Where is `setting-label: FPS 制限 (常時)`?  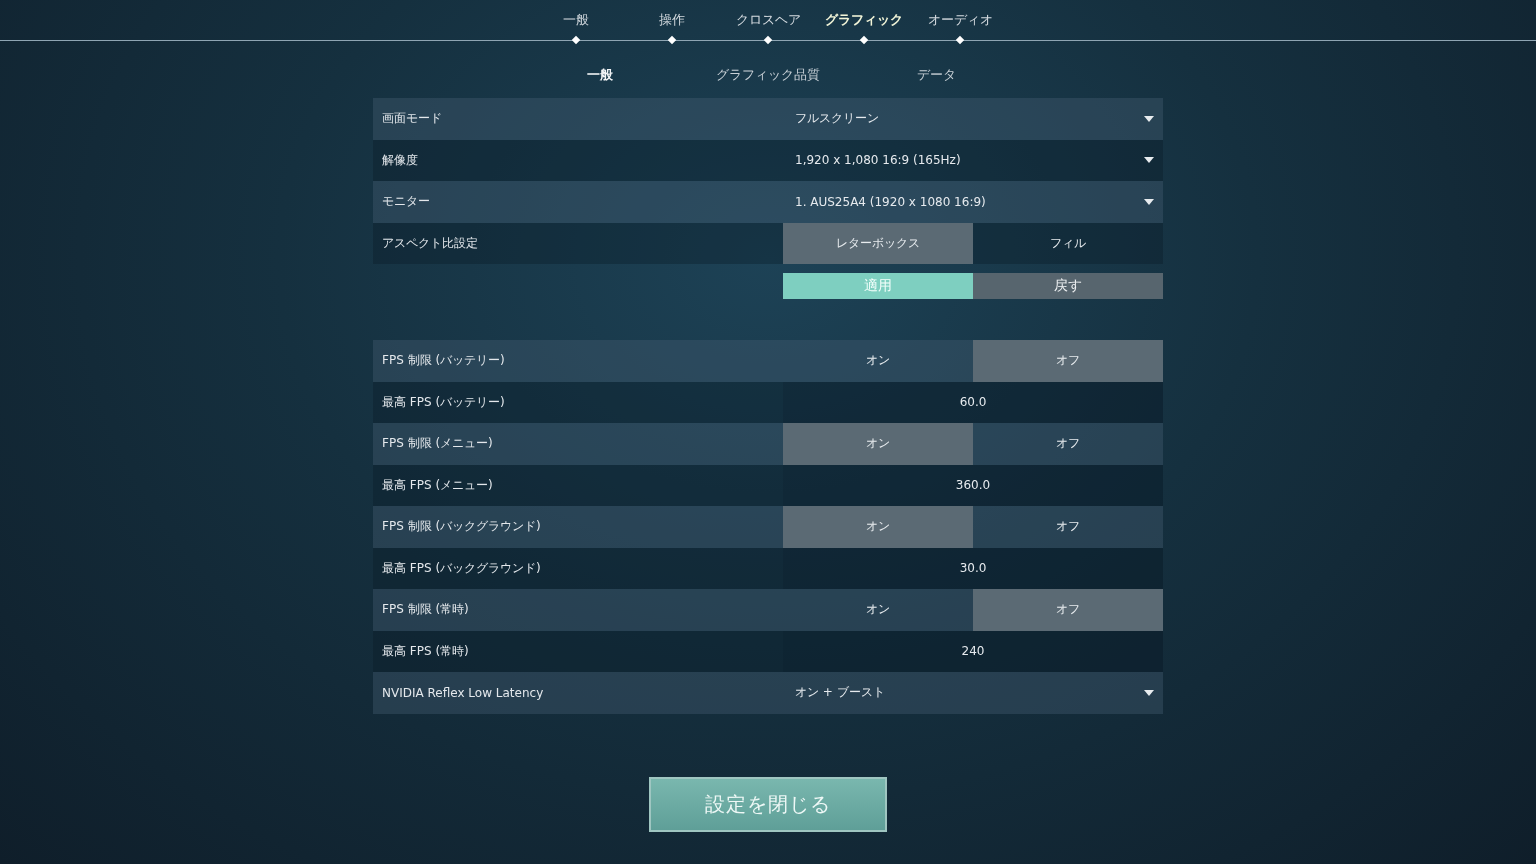 setting-label: FPS 制限 (常時) is located at coordinates (425, 610).